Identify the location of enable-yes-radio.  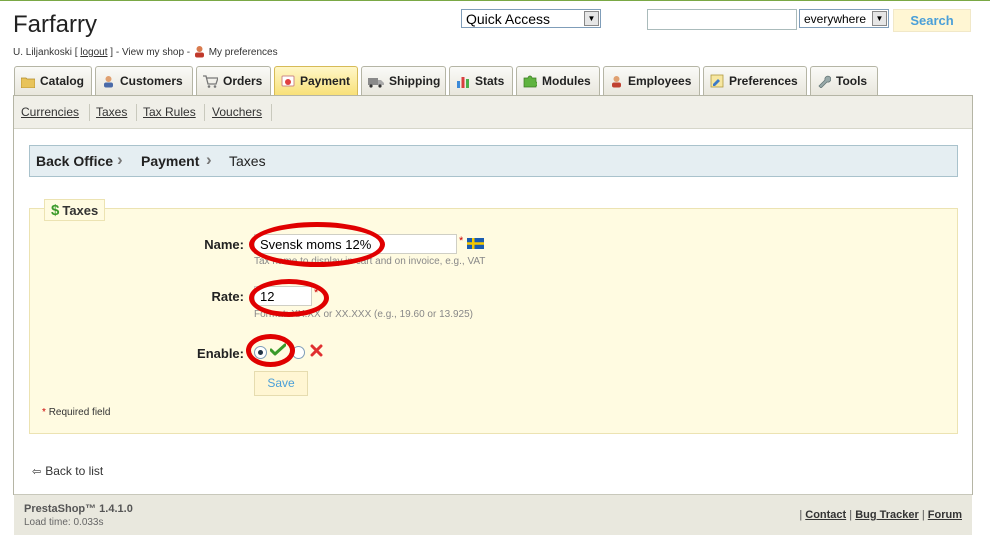
(260, 352).